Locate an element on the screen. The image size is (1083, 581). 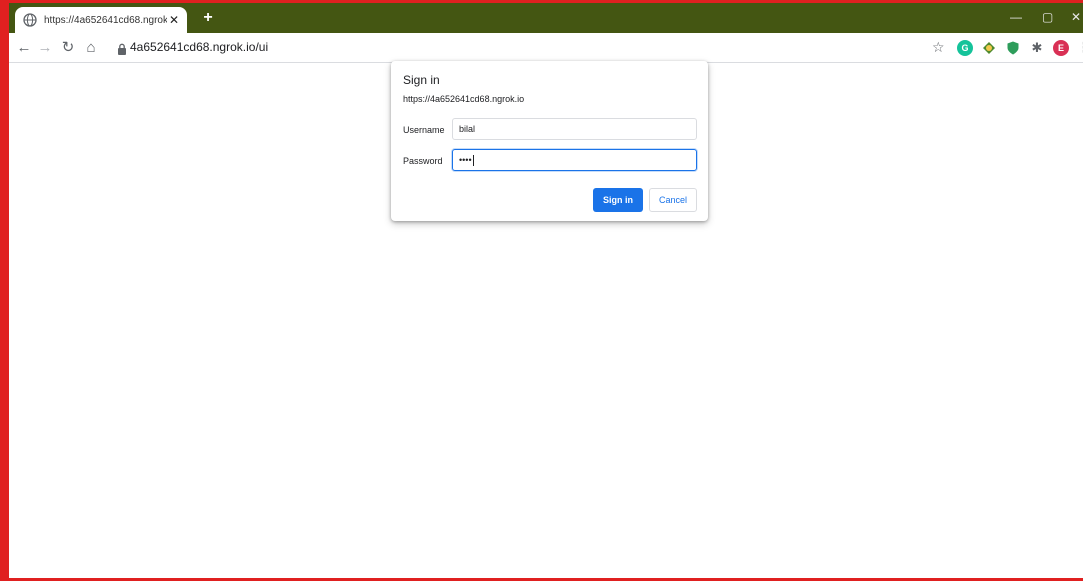
dialog-origin: https://4a652641cd68.ngrok.io is located at coordinates (464, 99).